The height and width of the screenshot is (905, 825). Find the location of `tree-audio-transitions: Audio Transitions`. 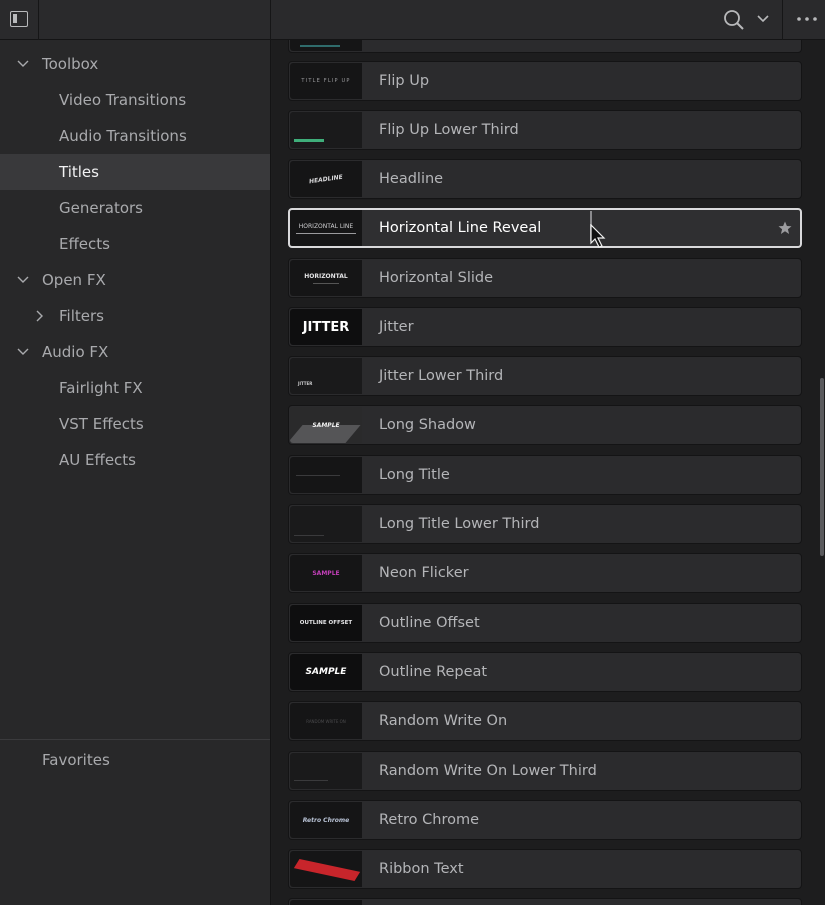

tree-audio-transitions: Audio Transitions is located at coordinates (135, 136).